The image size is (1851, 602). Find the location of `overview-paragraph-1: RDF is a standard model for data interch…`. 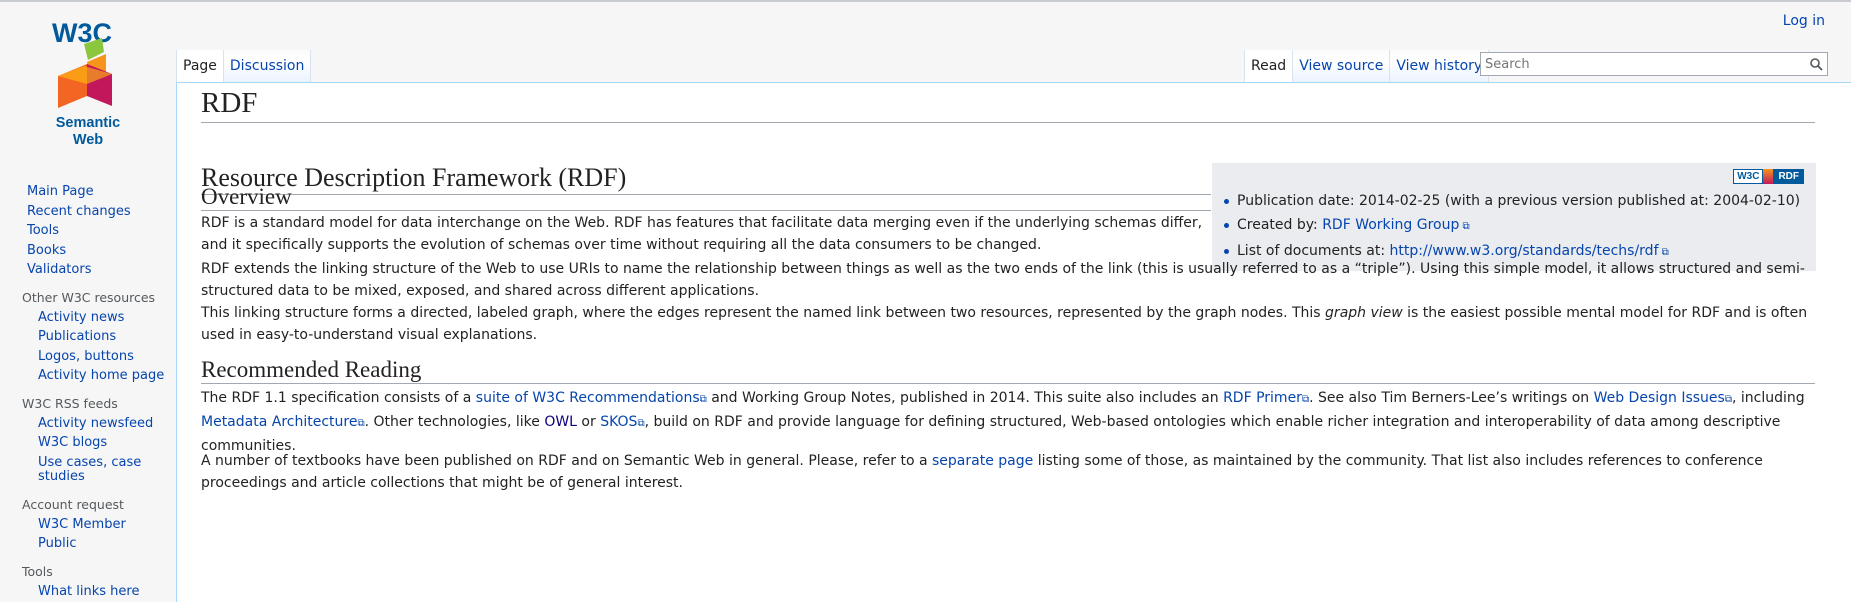

overview-paragraph-1: RDF is a standard model for data interch… is located at coordinates (1008, 234).